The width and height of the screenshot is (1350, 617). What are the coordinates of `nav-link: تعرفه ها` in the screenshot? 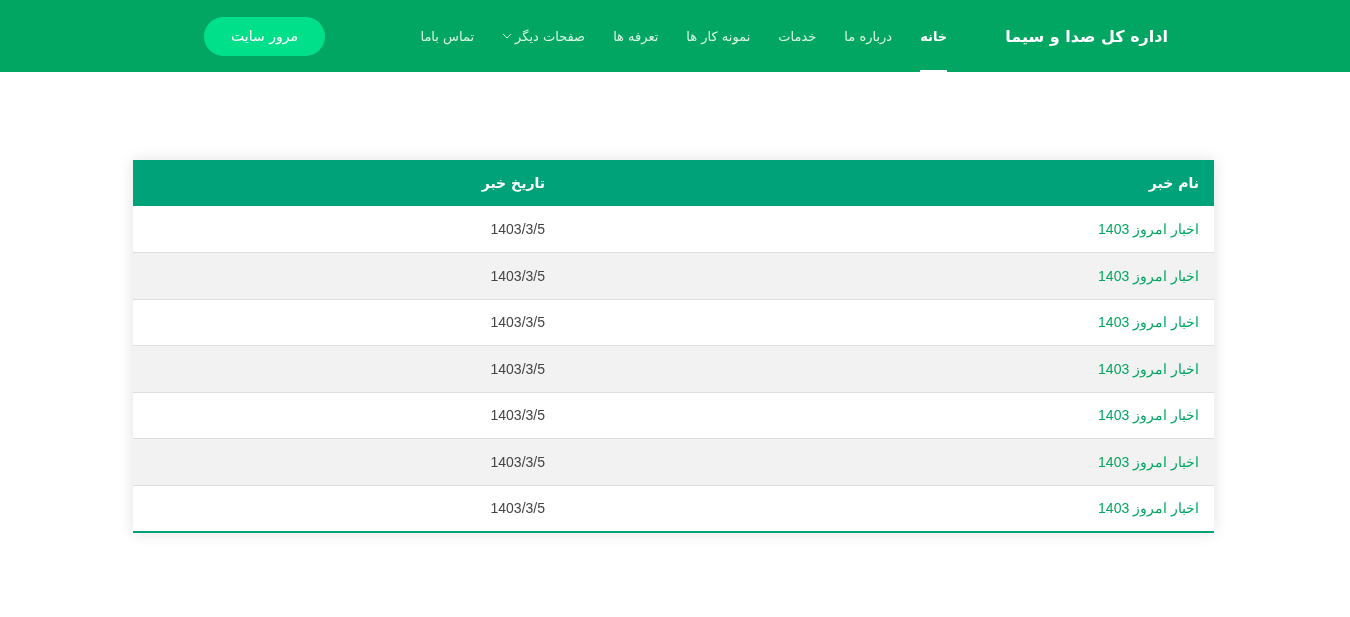 It's located at (636, 36).